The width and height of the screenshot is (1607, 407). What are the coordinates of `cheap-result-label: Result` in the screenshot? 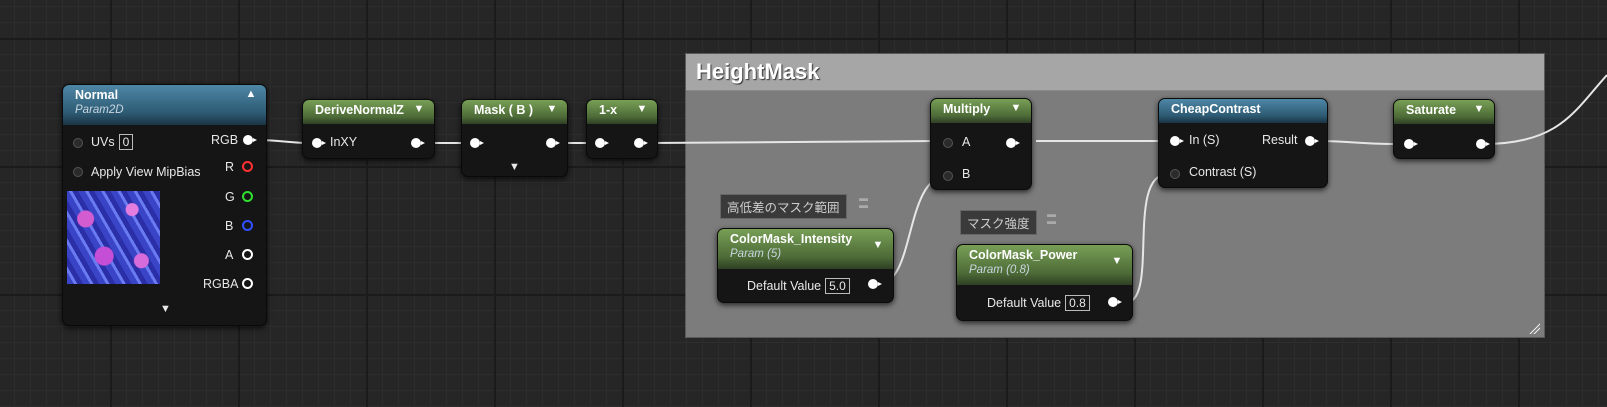 It's located at (1280, 140).